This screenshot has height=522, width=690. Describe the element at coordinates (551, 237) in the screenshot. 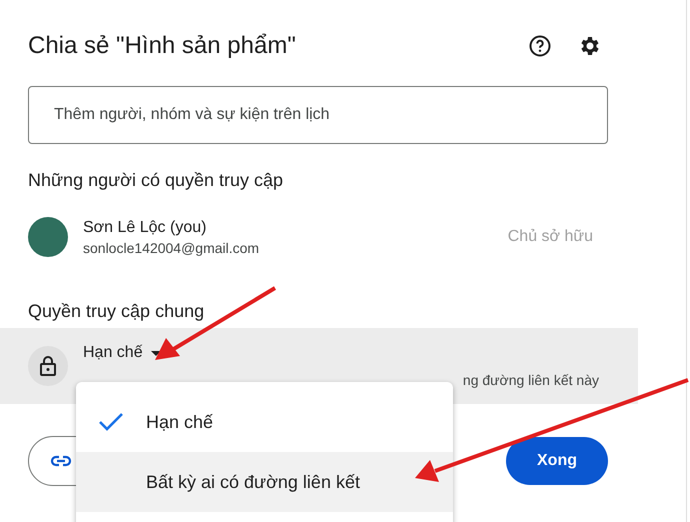

I see `role-label: Chủ sở hữu` at that location.